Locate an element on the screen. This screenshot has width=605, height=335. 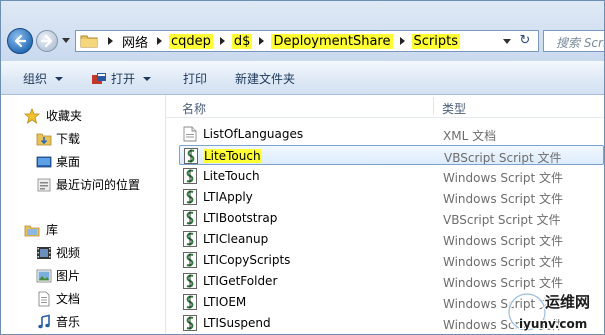
open-label: 打开 is located at coordinates (123, 79).